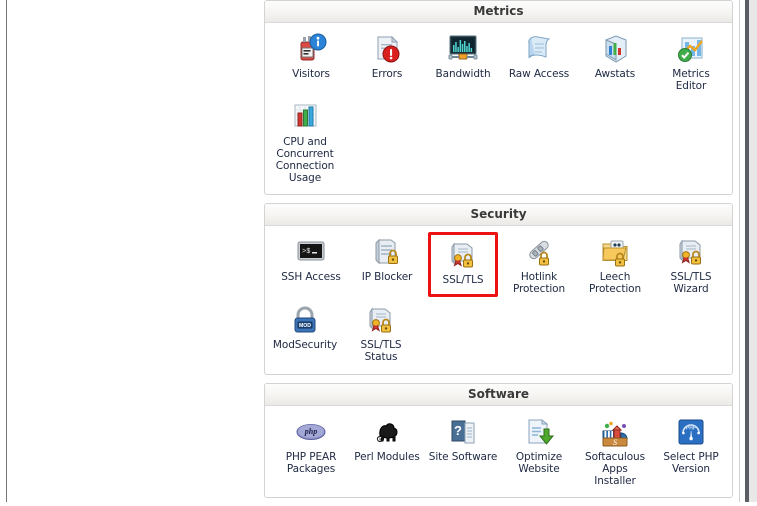  I want to click on tile-ip-blocker: IP Blocker, so click(387, 265).